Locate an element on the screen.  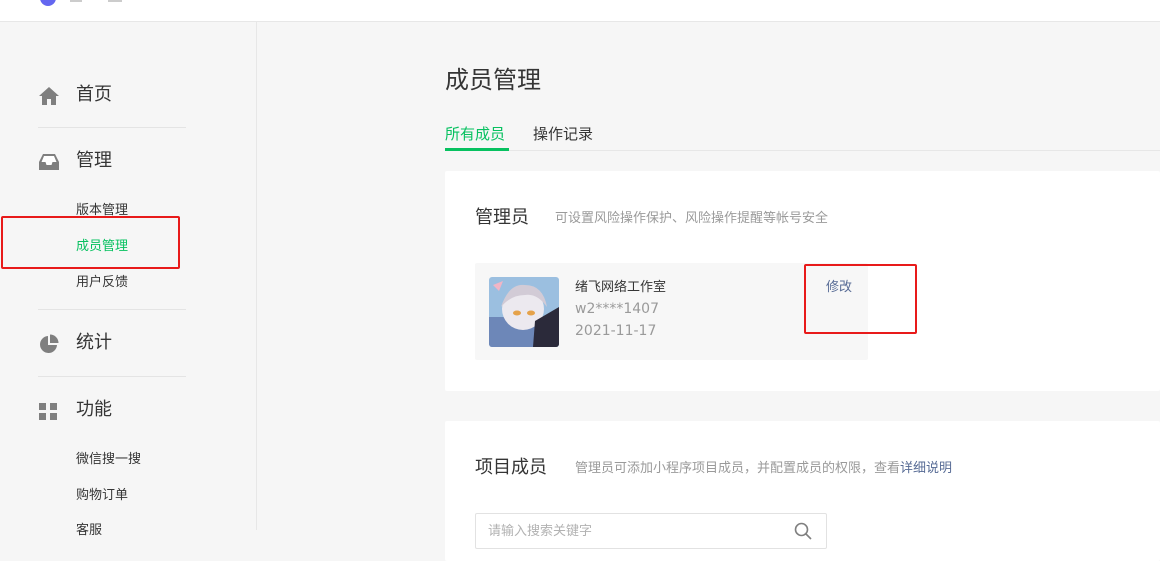
tabs-divider is located at coordinates (802, 150).